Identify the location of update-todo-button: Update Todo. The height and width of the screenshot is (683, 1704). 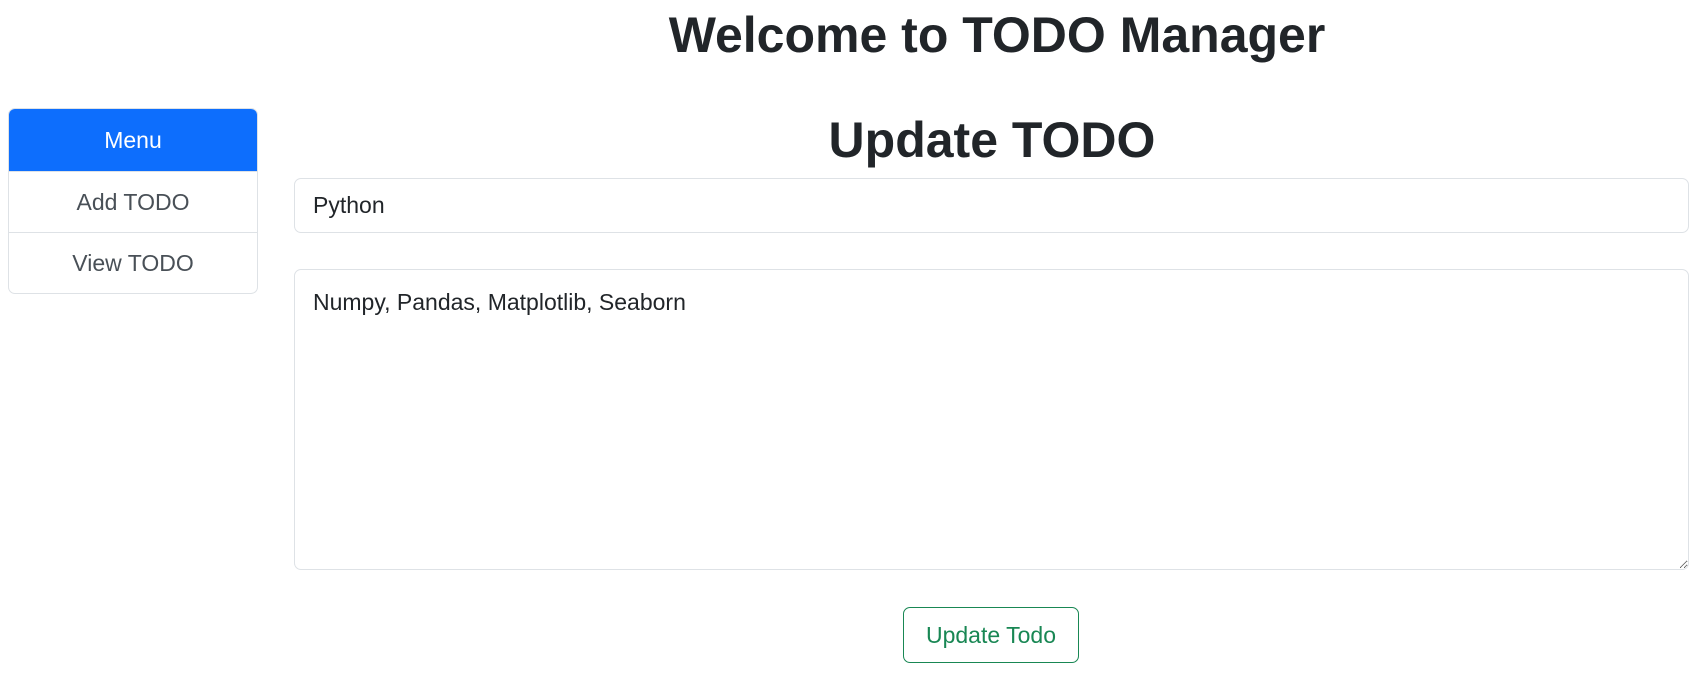
(991, 635).